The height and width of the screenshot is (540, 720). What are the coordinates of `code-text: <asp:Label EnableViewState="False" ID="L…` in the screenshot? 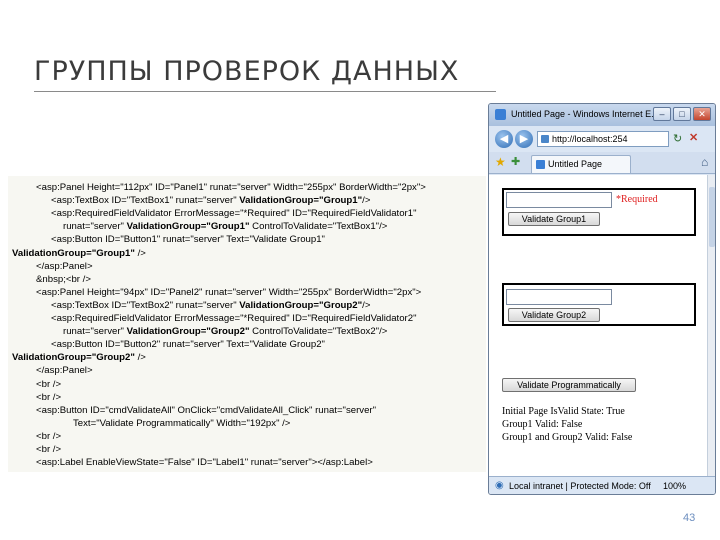 It's located at (204, 463).